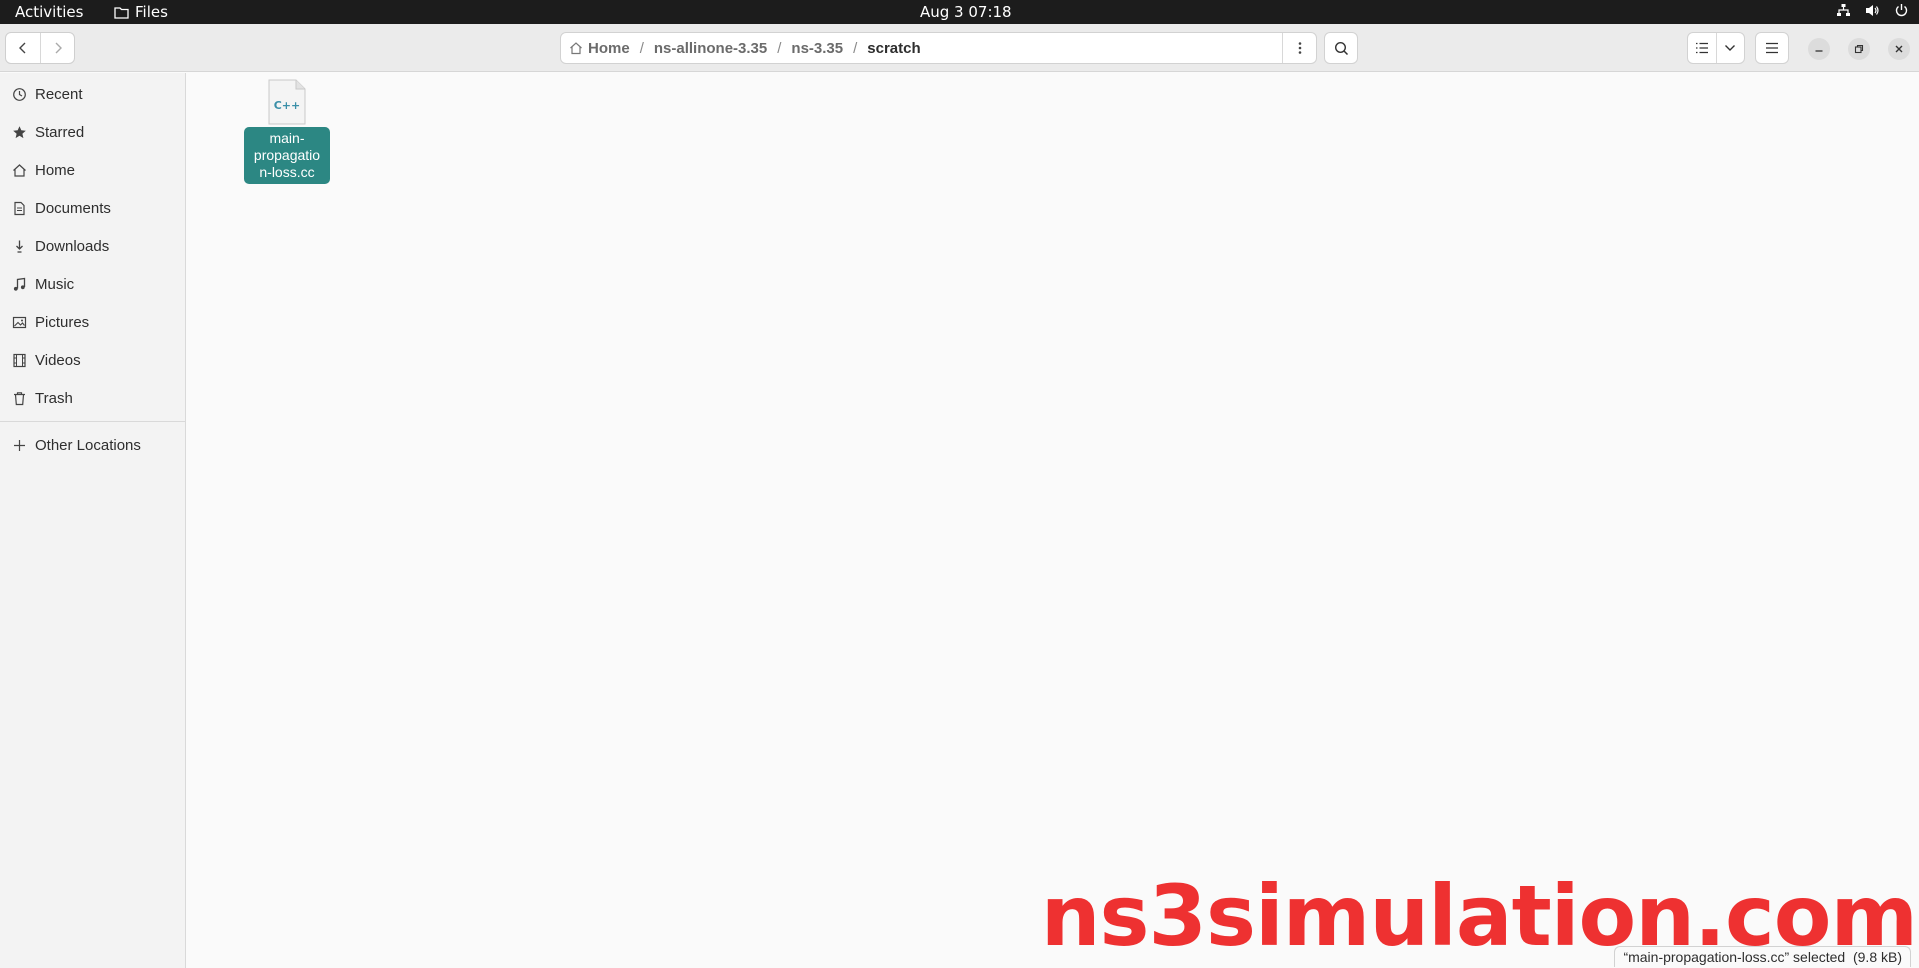  What do you see at coordinates (609, 48) in the screenshot?
I see `breadcrumb-label: Home` at bounding box center [609, 48].